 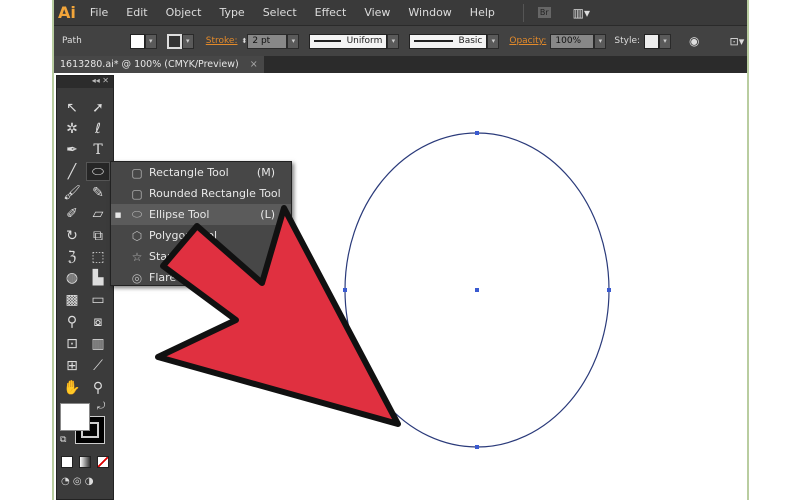 I want to click on red-arrow-pointer, so click(x=278, y=316).